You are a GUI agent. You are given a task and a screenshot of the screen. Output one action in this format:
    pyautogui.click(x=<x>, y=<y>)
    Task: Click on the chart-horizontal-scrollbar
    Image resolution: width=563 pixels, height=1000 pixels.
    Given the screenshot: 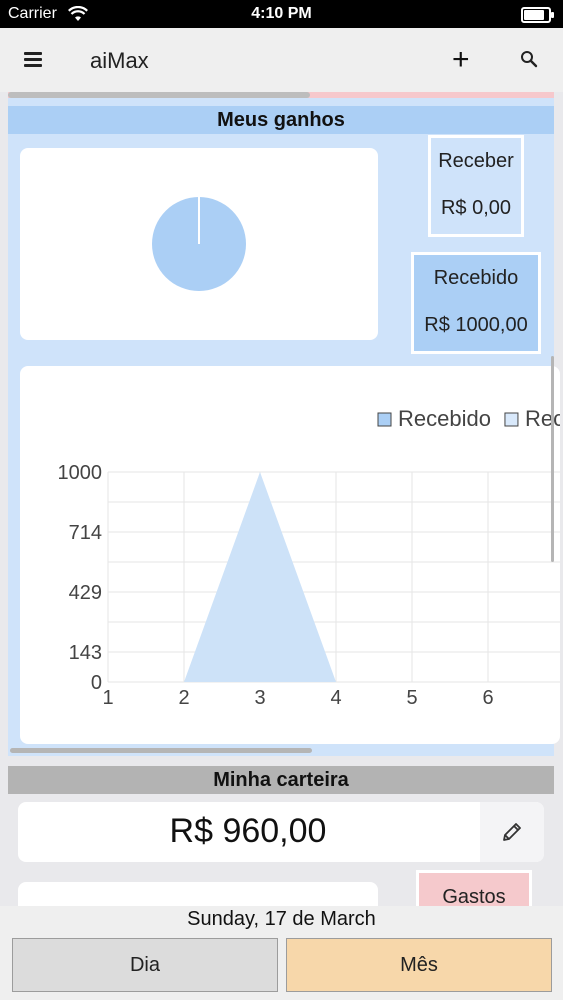 What is the action you would take?
    pyautogui.click(x=161, y=750)
    